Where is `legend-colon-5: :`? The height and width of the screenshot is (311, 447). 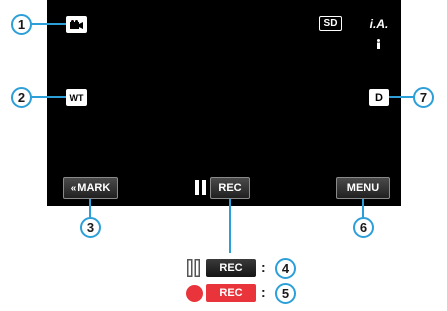
legend-colon-5: : is located at coordinates (263, 292).